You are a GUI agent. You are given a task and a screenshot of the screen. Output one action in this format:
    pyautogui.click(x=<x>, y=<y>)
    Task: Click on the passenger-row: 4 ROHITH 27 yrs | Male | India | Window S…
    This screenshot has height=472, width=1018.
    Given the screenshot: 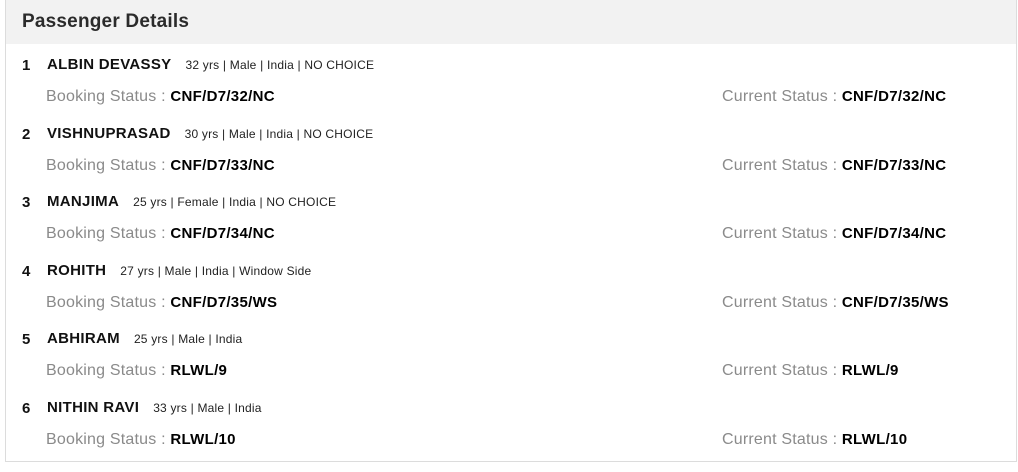 What is the action you would take?
    pyautogui.click(x=511, y=284)
    